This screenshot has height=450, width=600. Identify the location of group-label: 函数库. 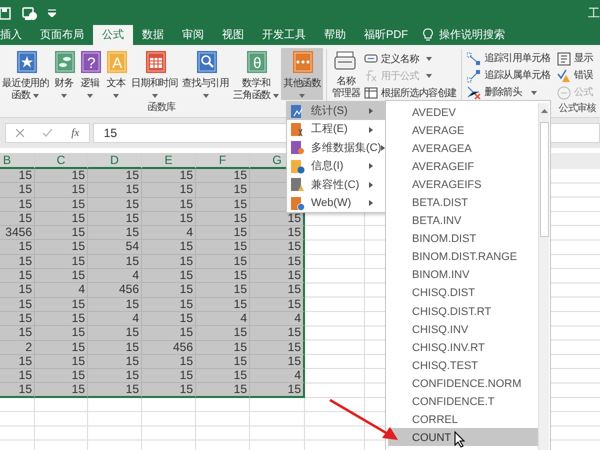
(161, 107).